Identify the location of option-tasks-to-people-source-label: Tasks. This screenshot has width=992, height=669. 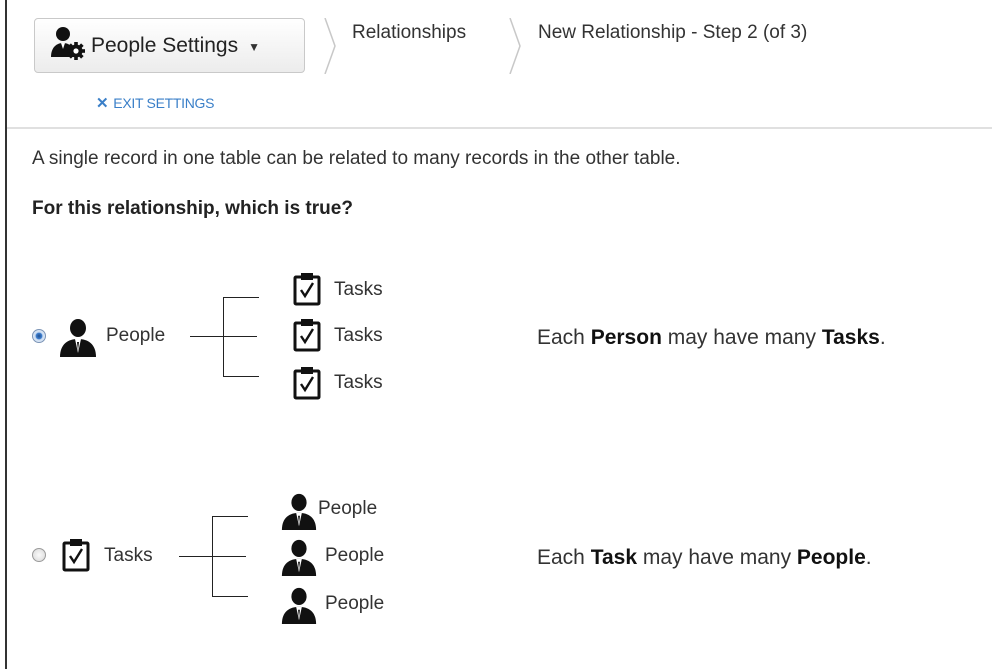
(128, 555).